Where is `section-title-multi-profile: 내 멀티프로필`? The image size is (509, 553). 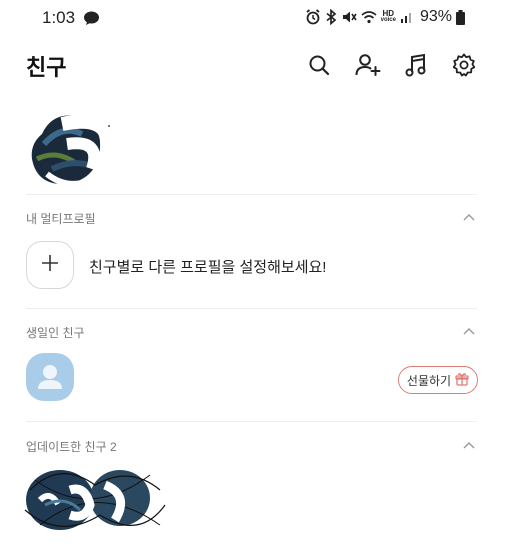 section-title-multi-profile: 내 멀티프로필 is located at coordinates (61, 219).